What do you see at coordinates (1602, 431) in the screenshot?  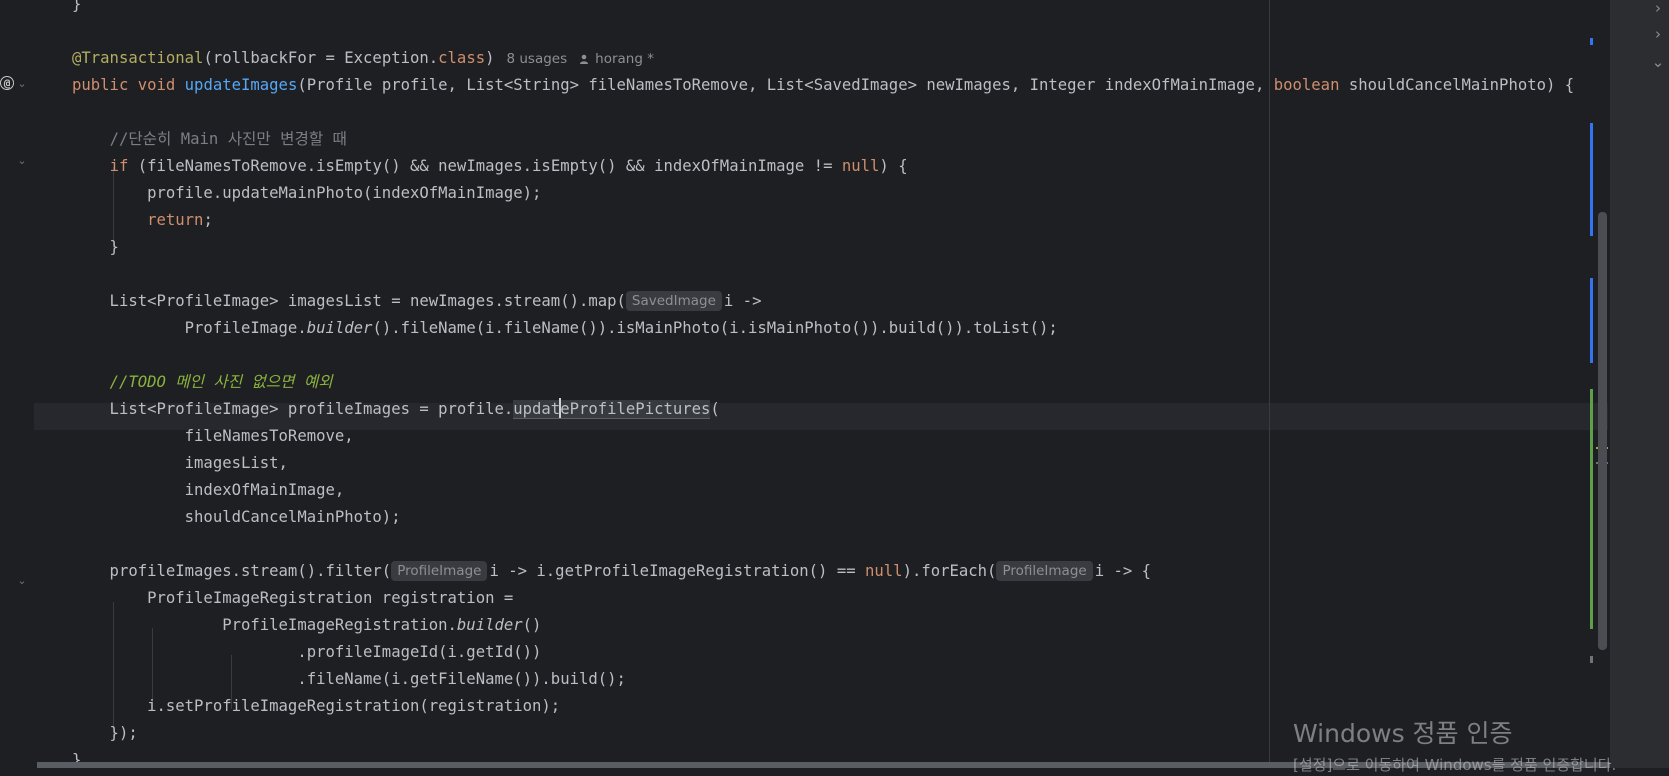 I see `vertical-scrollbar-thumb` at bounding box center [1602, 431].